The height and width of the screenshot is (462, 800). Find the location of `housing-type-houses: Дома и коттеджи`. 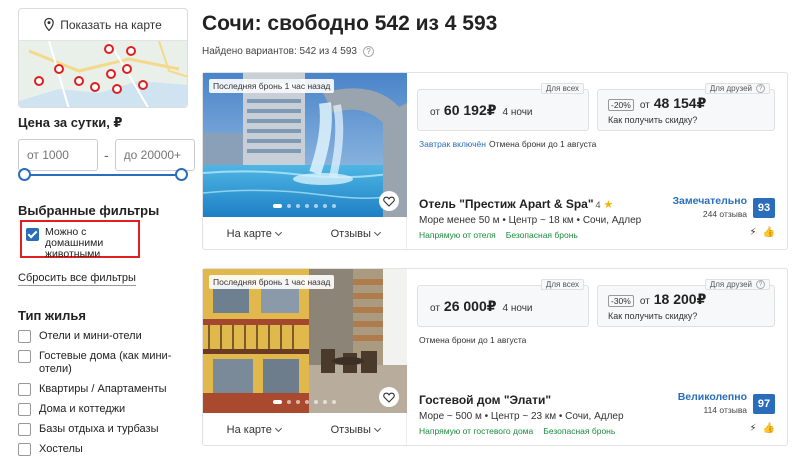

housing-type-houses: Дома и коттеджи is located at coordinates (103, 409).